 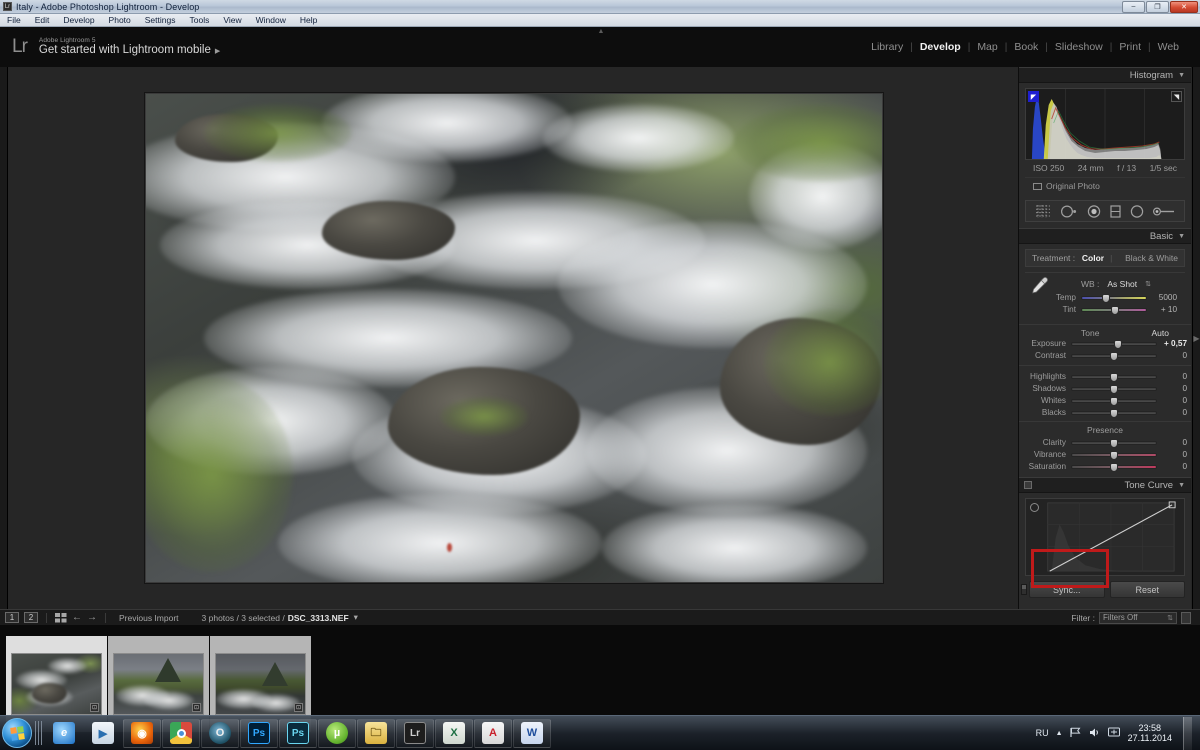 I want to click on close-button: ✕, so click(x=1184, y=6).